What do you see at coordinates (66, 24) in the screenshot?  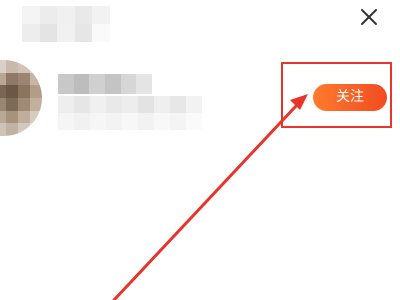 I see `dialog-title-redacted` at bounding box center [66, 24].